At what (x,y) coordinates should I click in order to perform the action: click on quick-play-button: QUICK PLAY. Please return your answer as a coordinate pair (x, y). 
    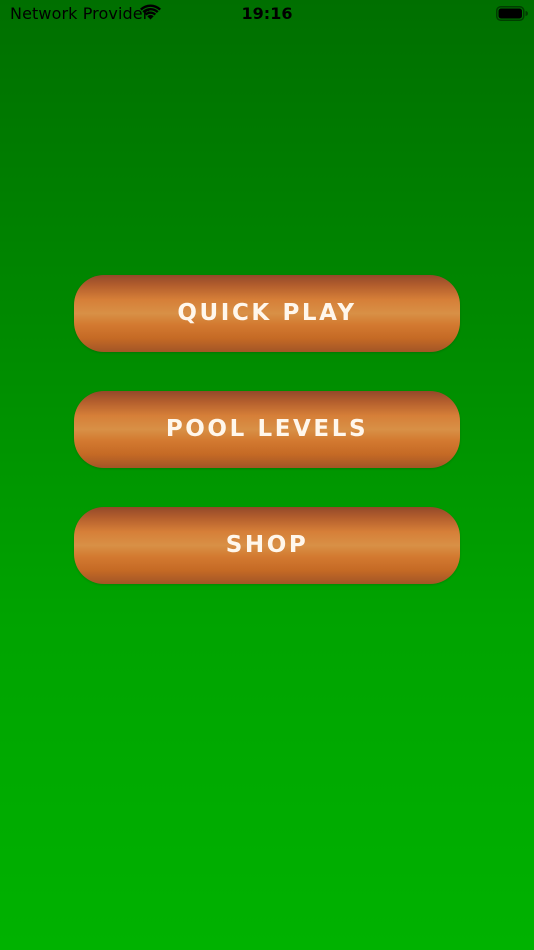
    Looking at the image, I should click on (267, 313).